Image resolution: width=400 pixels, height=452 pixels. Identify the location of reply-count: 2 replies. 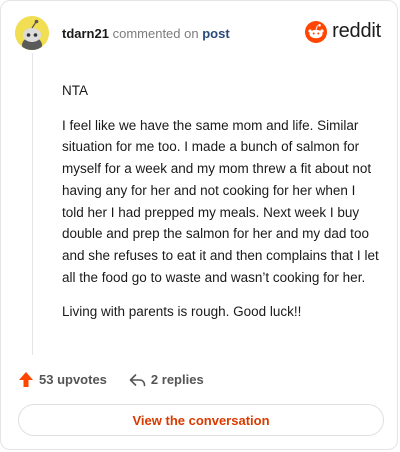
(177, 379).